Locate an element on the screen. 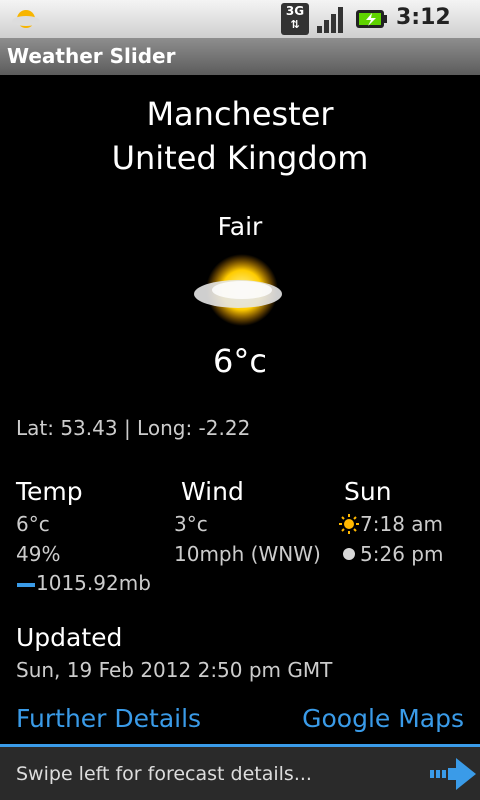  updated-heading: Updated is located at coordinates (69, 637).